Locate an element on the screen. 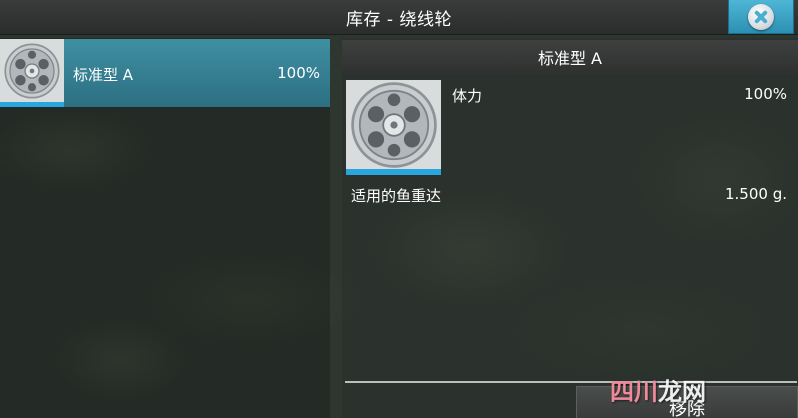  title-bar: 库存 - 绕线轮 is located at coordinates (399, 17).